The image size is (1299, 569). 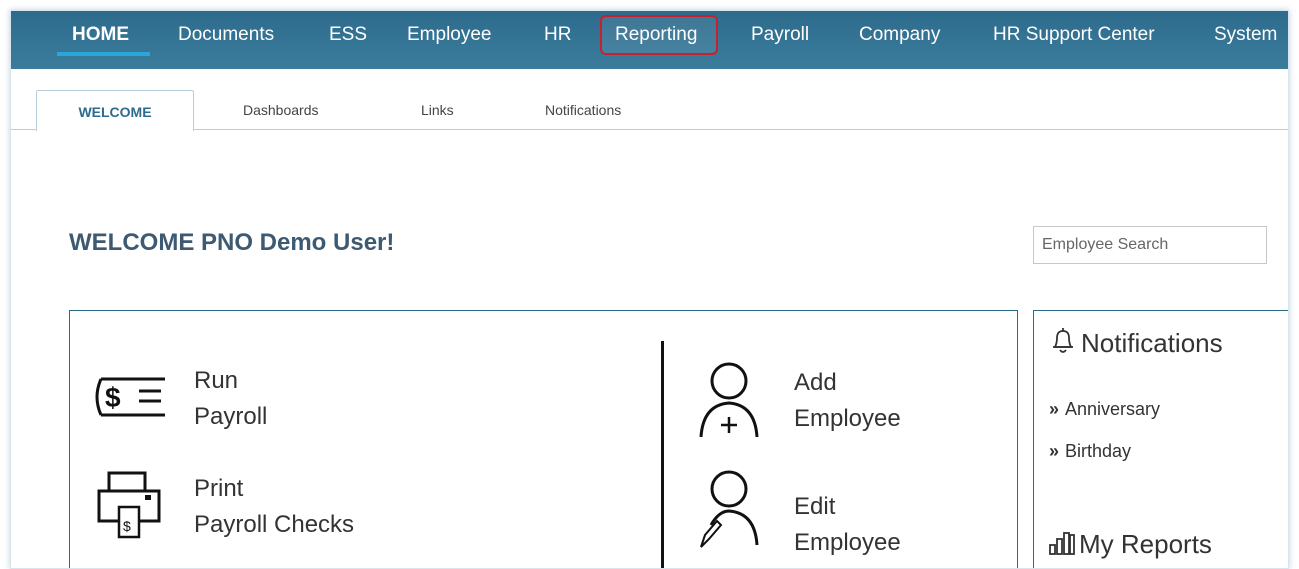 What do you see at coordinates (103, 54) in the screenshot?
I see `nav-active-underline` at bounding box center [103, 54].